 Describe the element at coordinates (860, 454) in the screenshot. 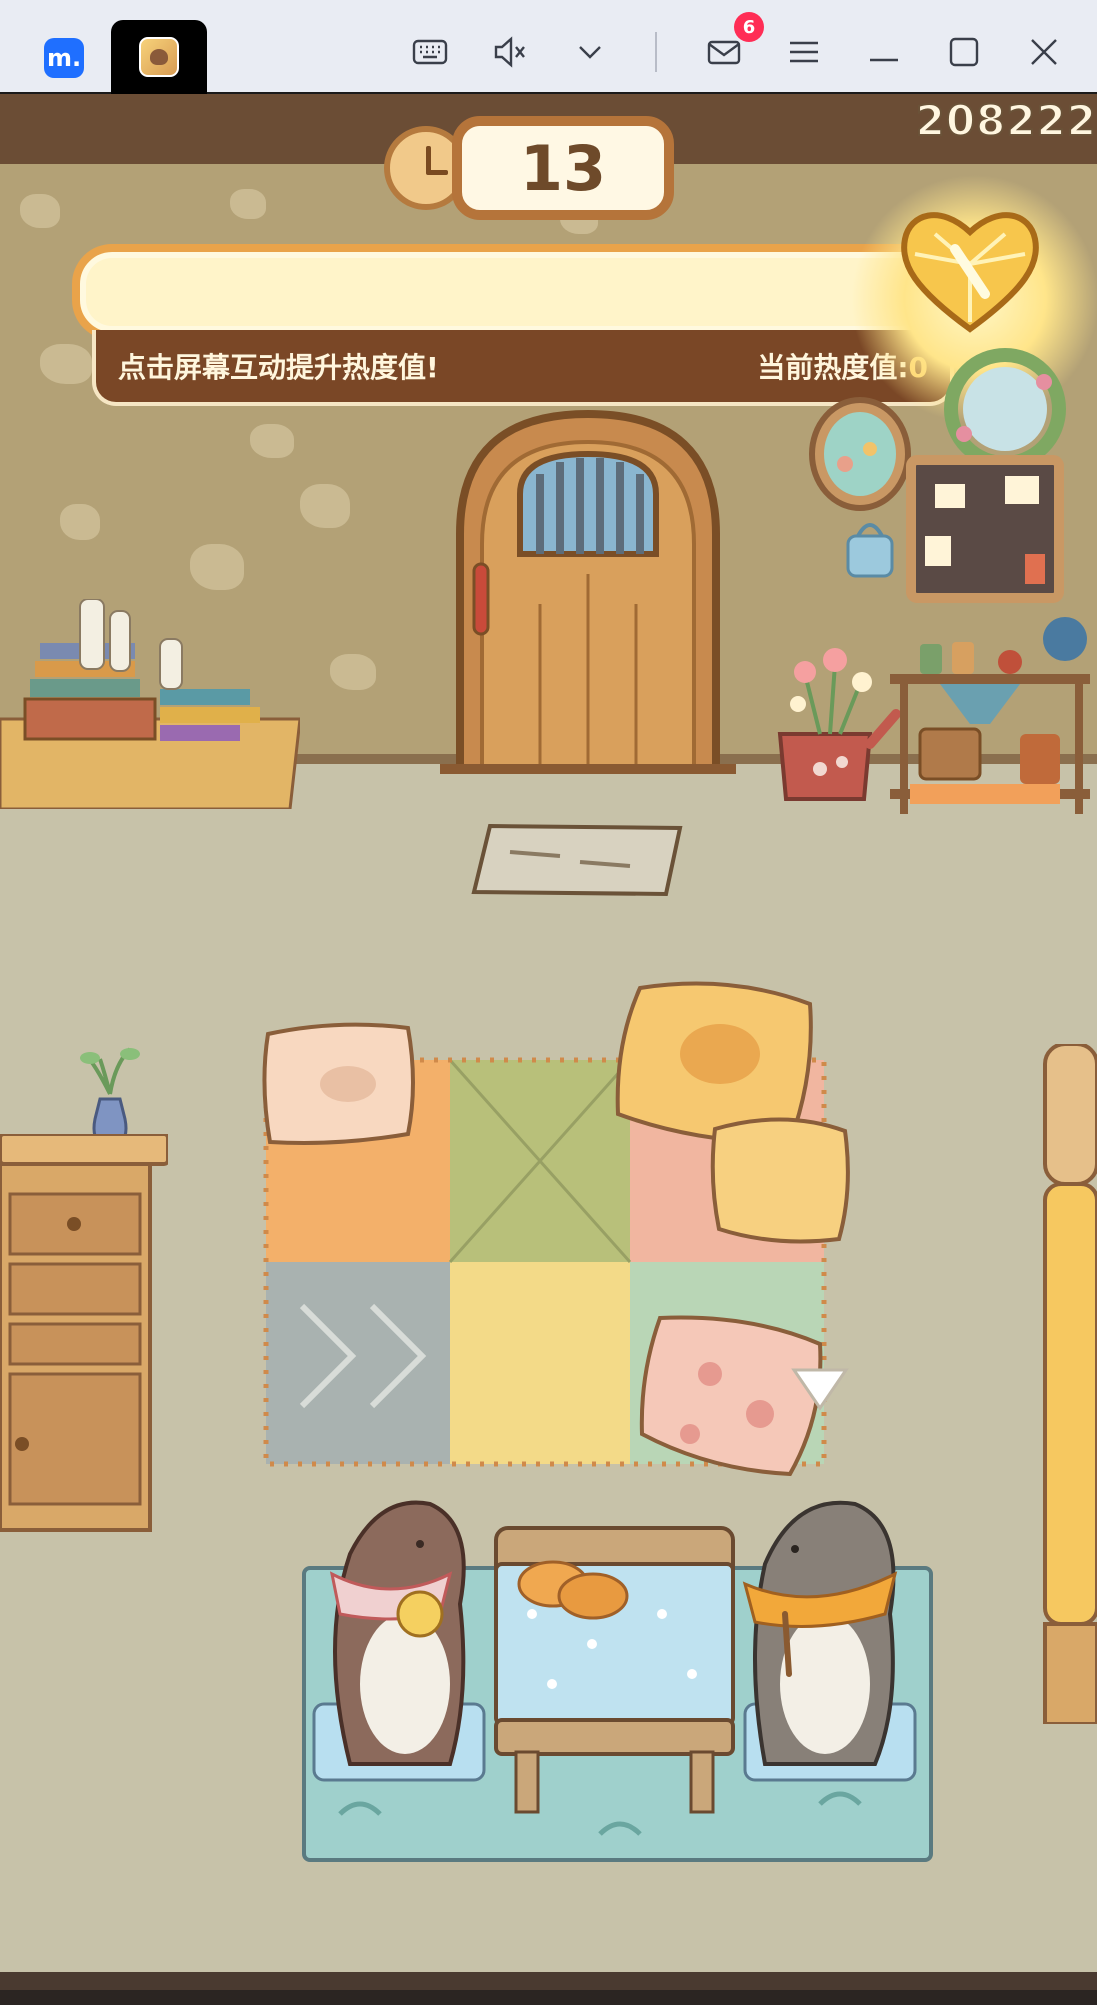

I see `oval-mirror` at that location.